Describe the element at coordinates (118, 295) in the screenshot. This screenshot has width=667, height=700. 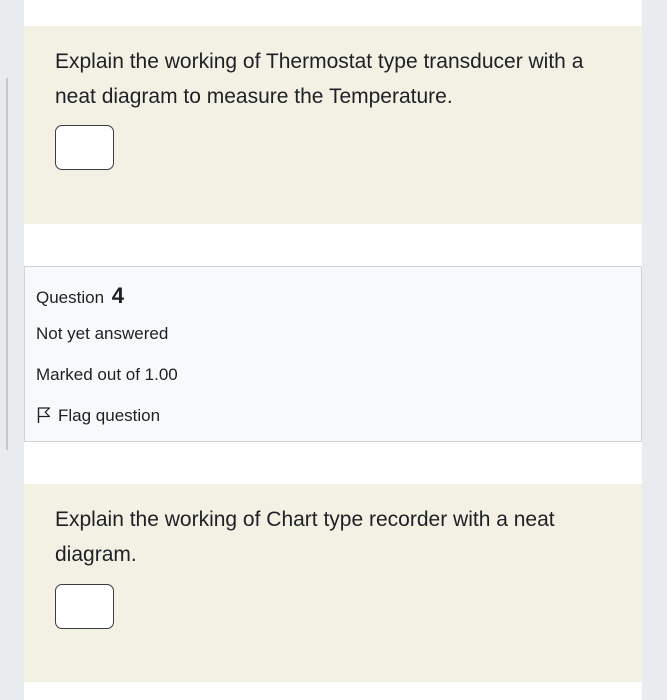
I see `question-number: 4` at that location.